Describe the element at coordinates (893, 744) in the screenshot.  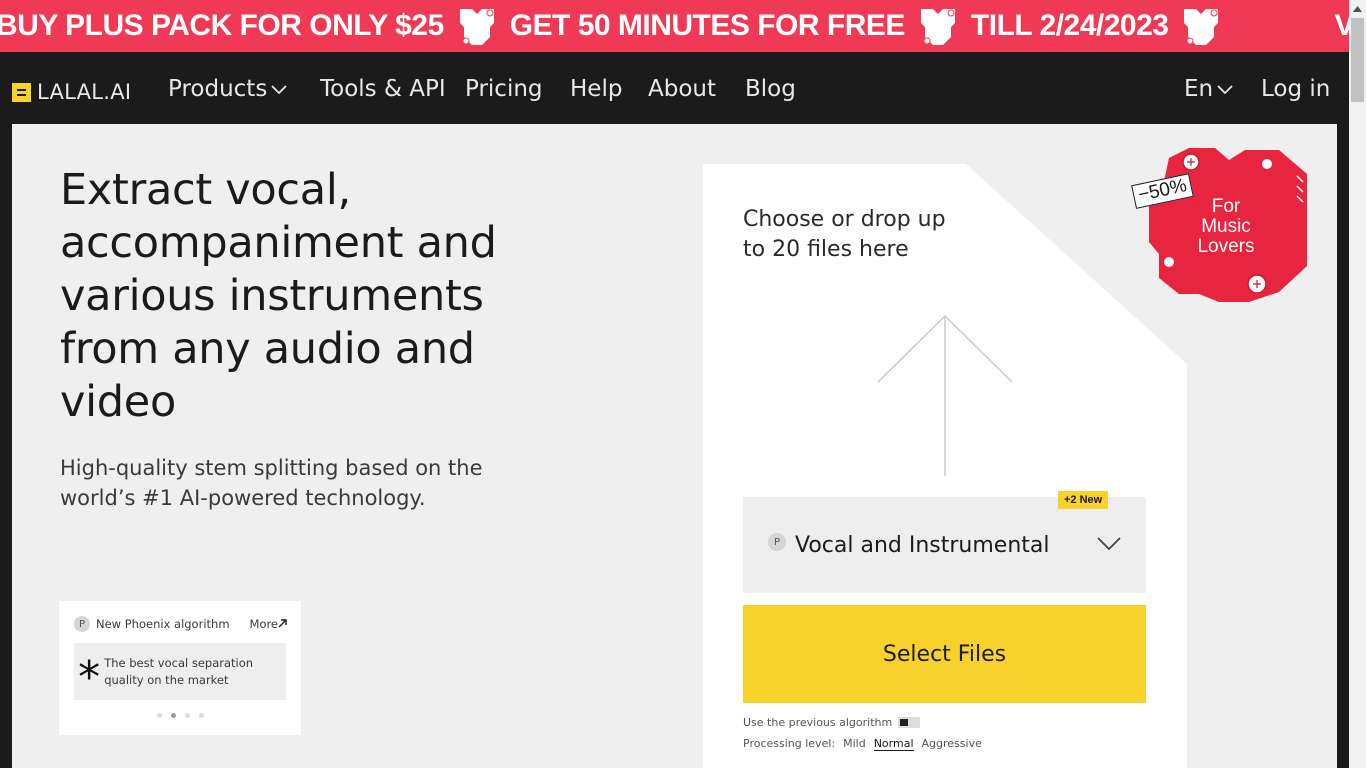
I see `level-normal: Normal` at that location.